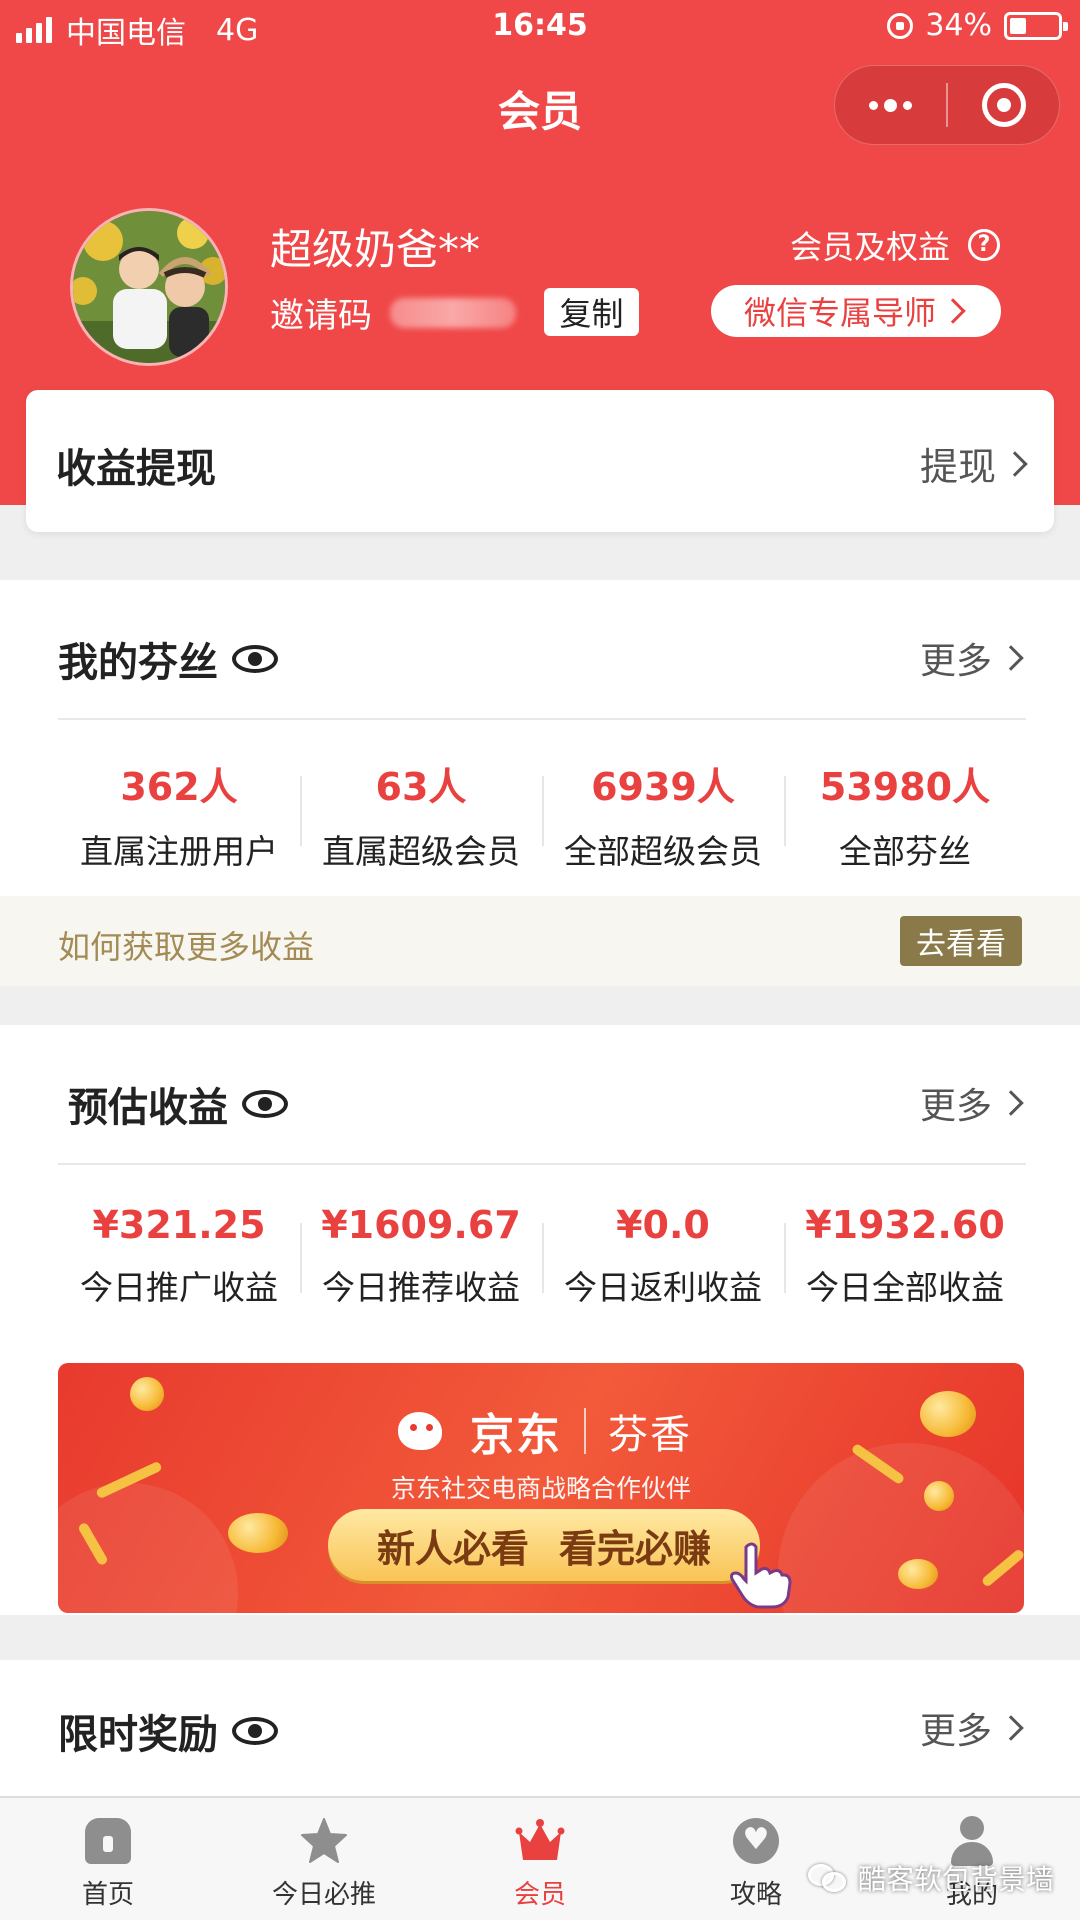  I want to click on jd-brand: 京东, so click(516, 1435).